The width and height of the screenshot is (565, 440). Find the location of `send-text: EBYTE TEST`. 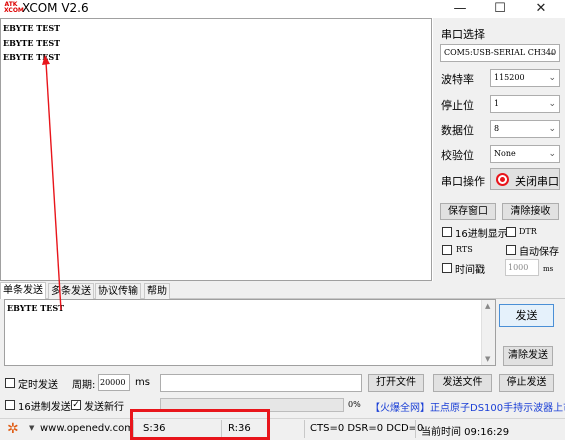

send-text: EBYTE TEST is located at coordinates (36, 308).